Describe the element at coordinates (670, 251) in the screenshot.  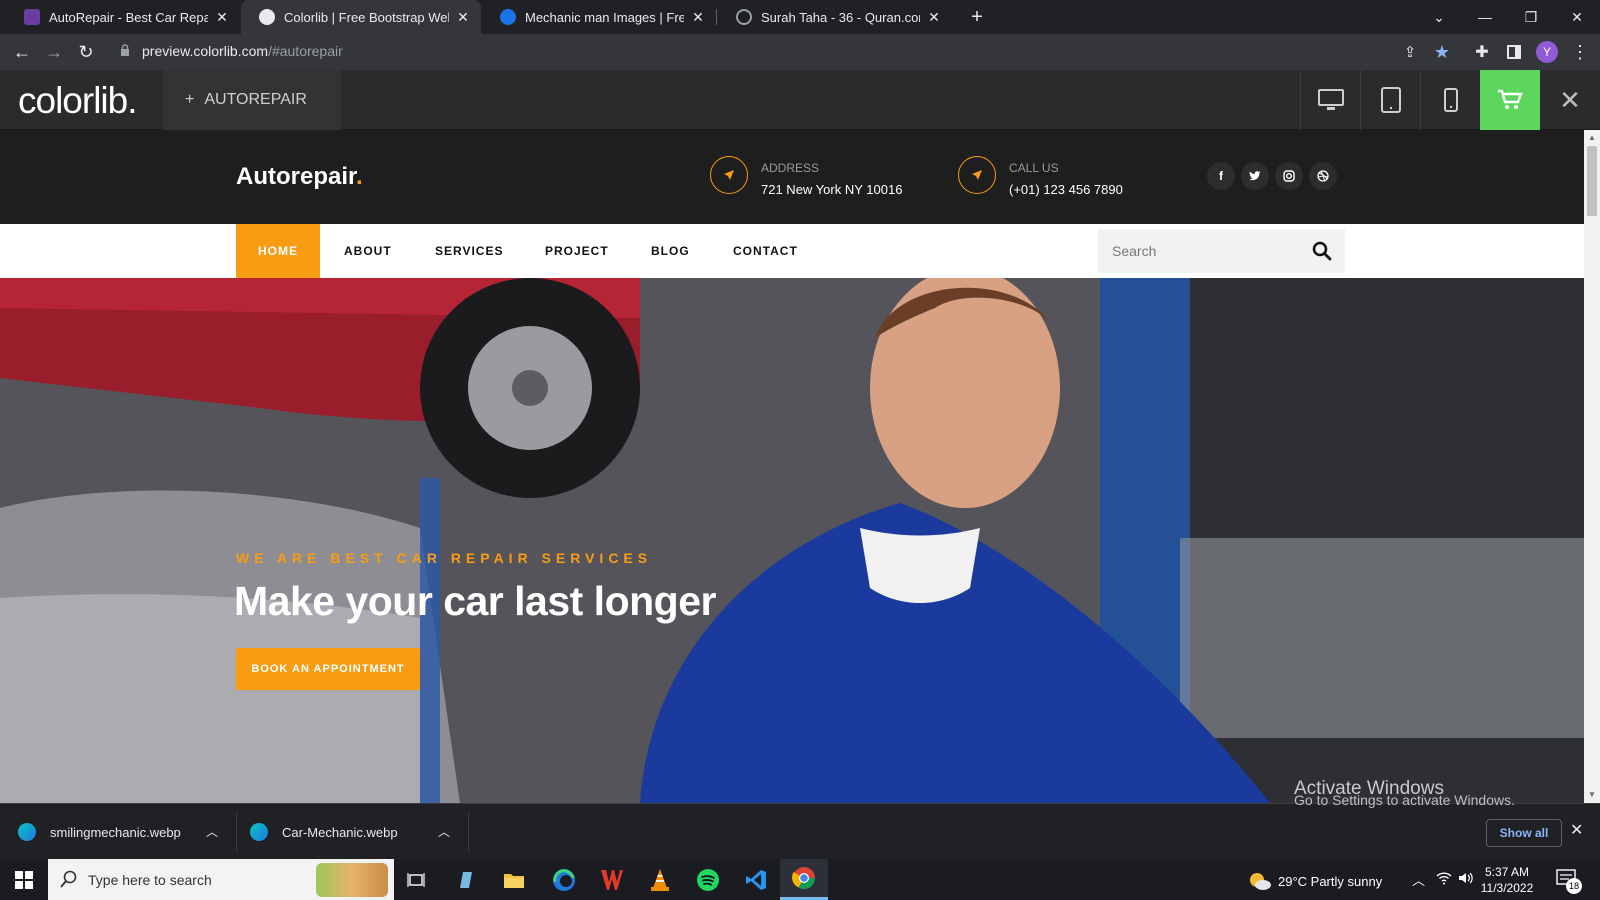
I see `nav-blog: BLOG` at that location.